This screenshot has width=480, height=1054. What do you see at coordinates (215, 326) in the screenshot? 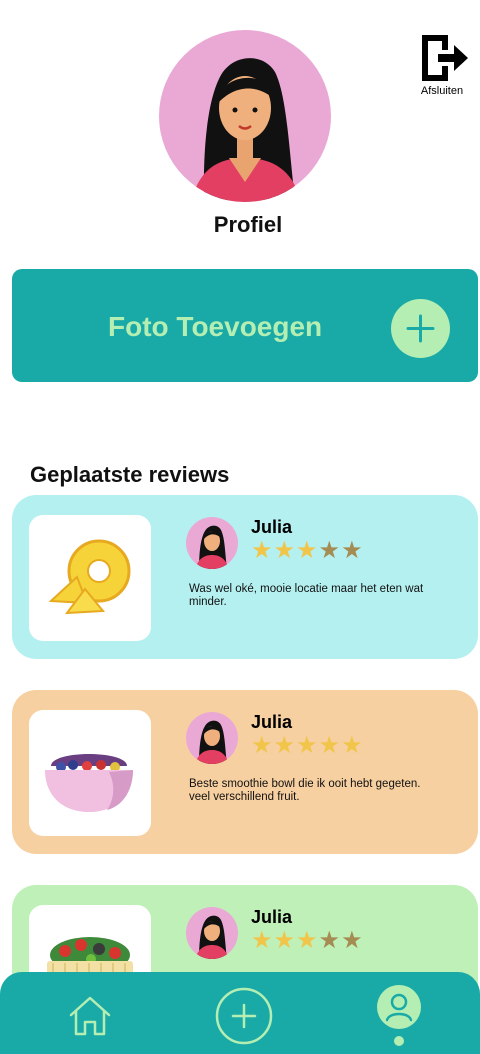
I see `add-photo-label: Foto Toevoegen` at bounding box center [215, 326].